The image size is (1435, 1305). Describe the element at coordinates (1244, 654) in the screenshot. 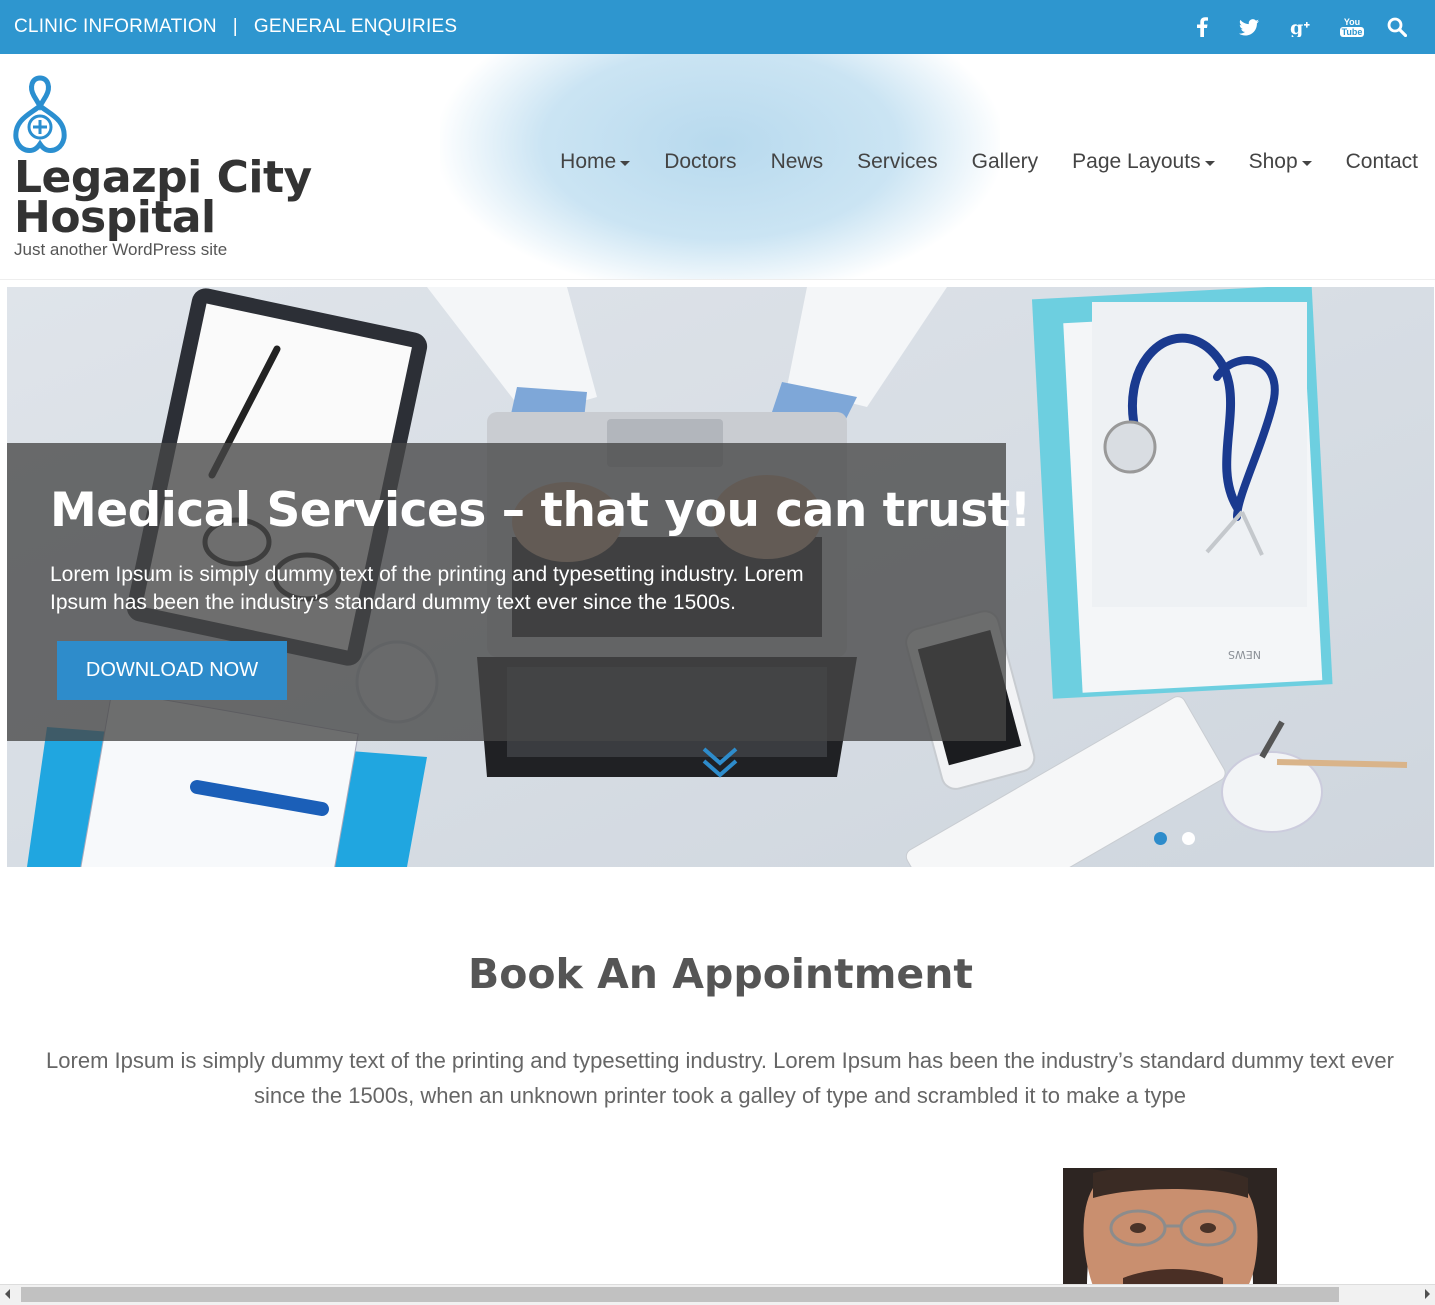

I see `hero-folder-label: NEWS` at that location.